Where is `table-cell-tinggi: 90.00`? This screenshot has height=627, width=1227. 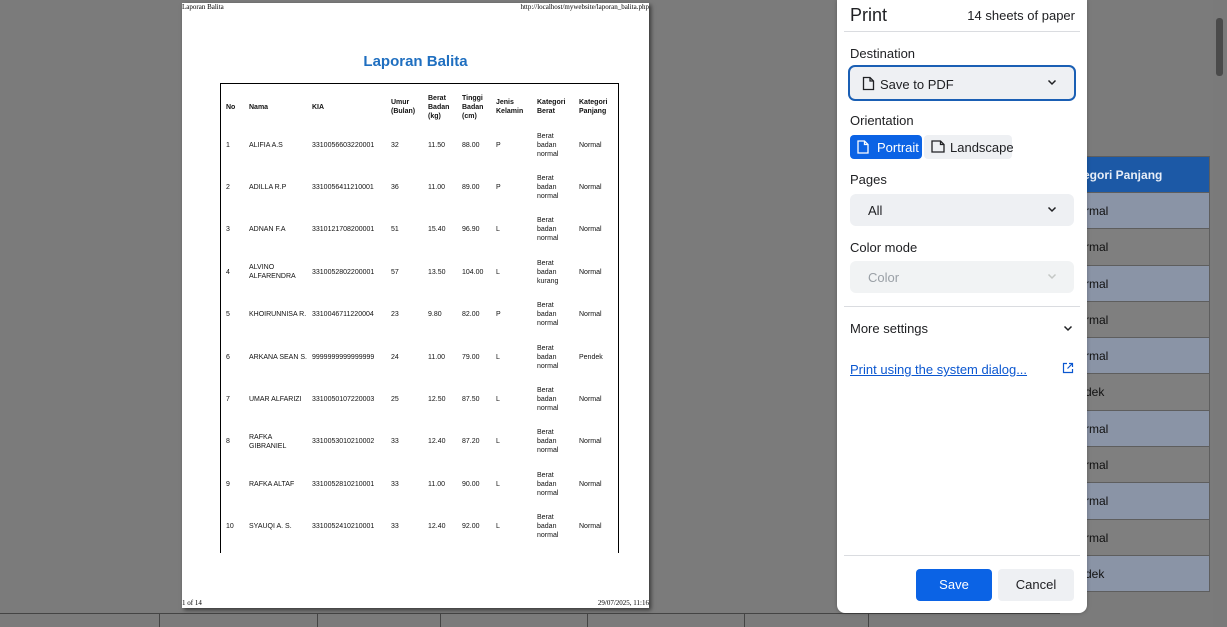
table-cell-tinggi: 90.00 is located at coordinates (471, 484).